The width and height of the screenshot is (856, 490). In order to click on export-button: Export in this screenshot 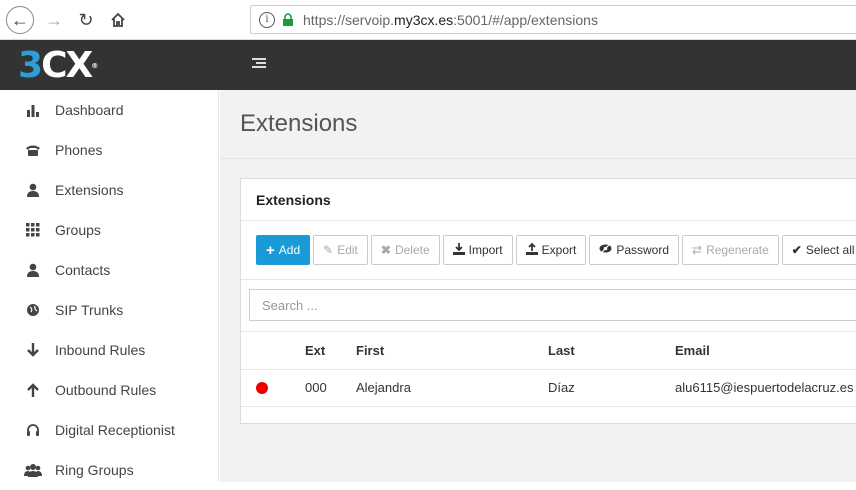, I will do `click(551, 250)`.